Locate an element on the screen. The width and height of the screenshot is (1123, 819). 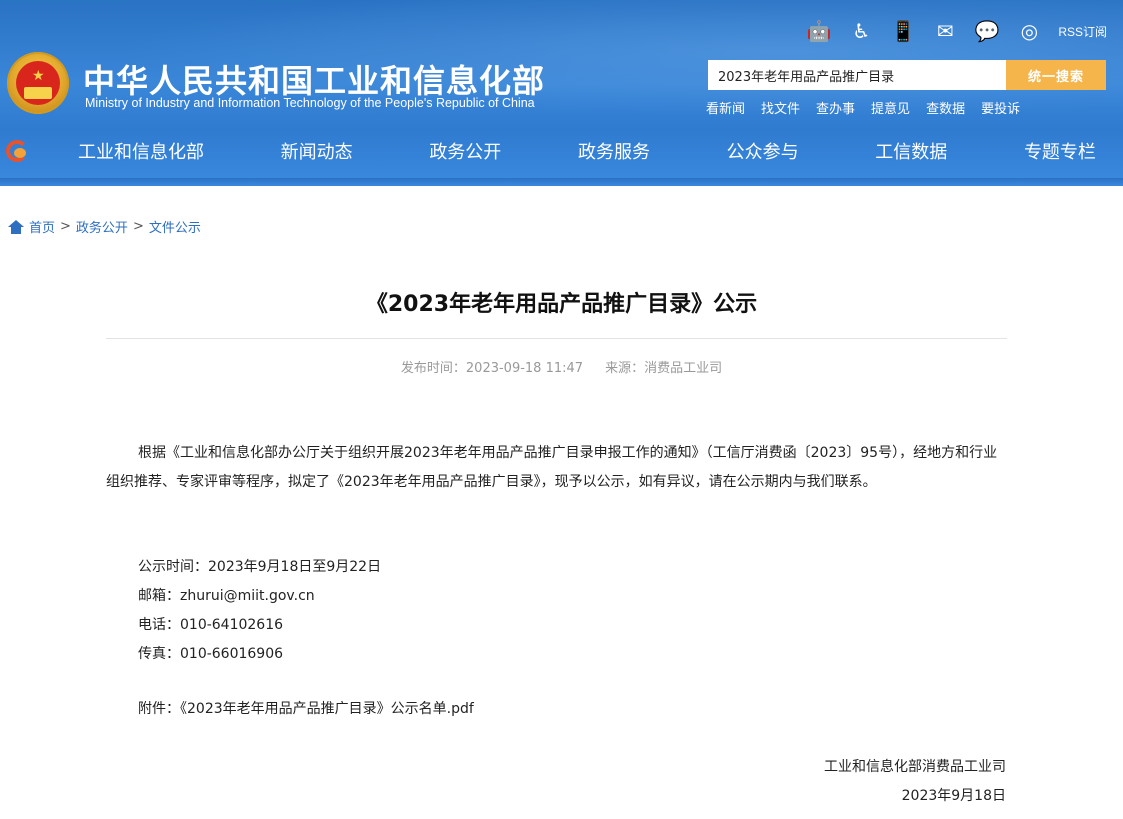
nav-item-topics: 专题专栏 is located at coordinates (1060, 153).